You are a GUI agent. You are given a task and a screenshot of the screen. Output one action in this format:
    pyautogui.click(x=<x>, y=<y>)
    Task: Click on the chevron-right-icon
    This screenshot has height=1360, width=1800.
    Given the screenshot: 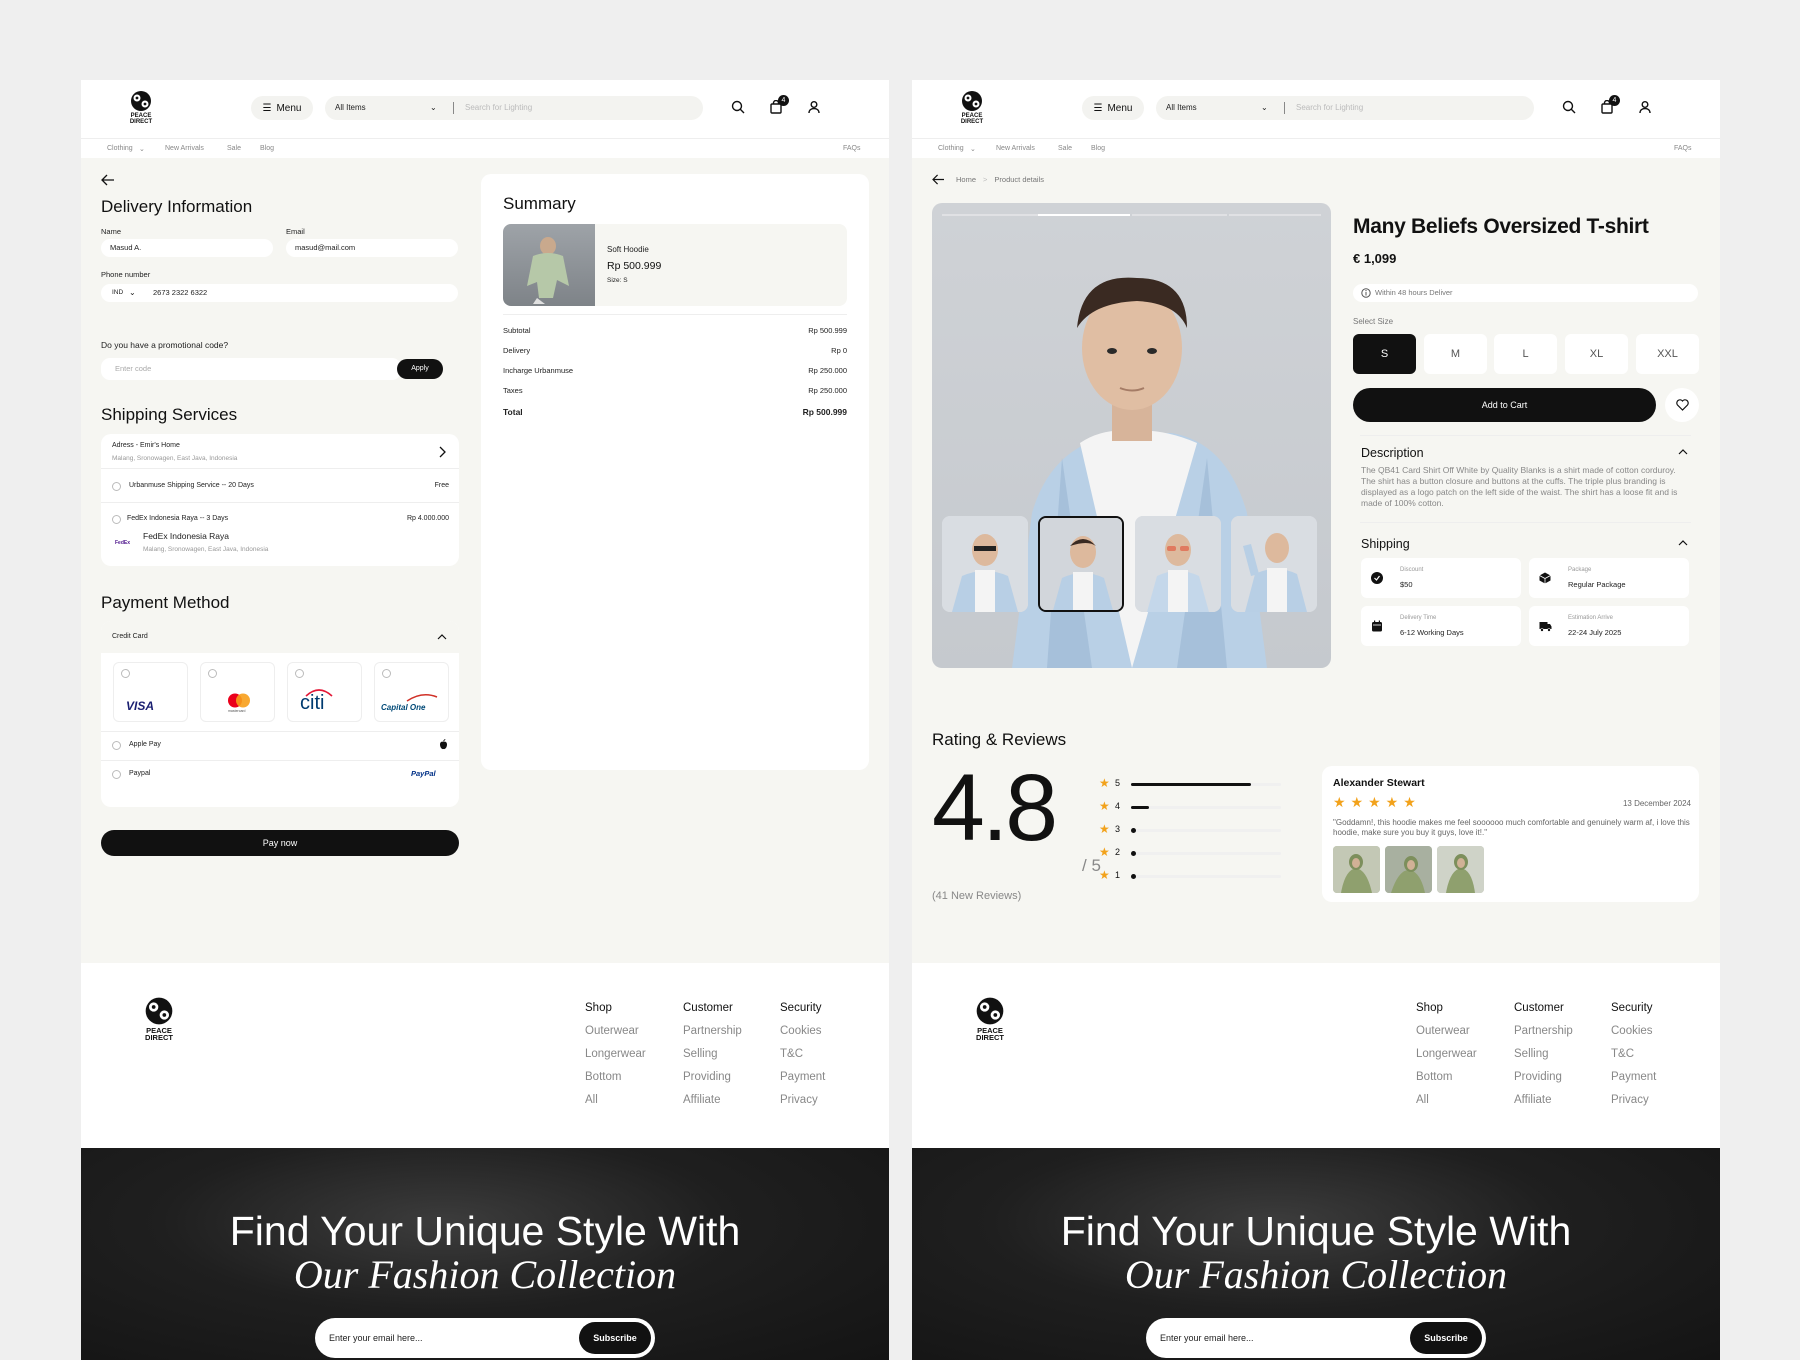 What is the action you would take?
    pyautogui.click(x=442, y=452)
    